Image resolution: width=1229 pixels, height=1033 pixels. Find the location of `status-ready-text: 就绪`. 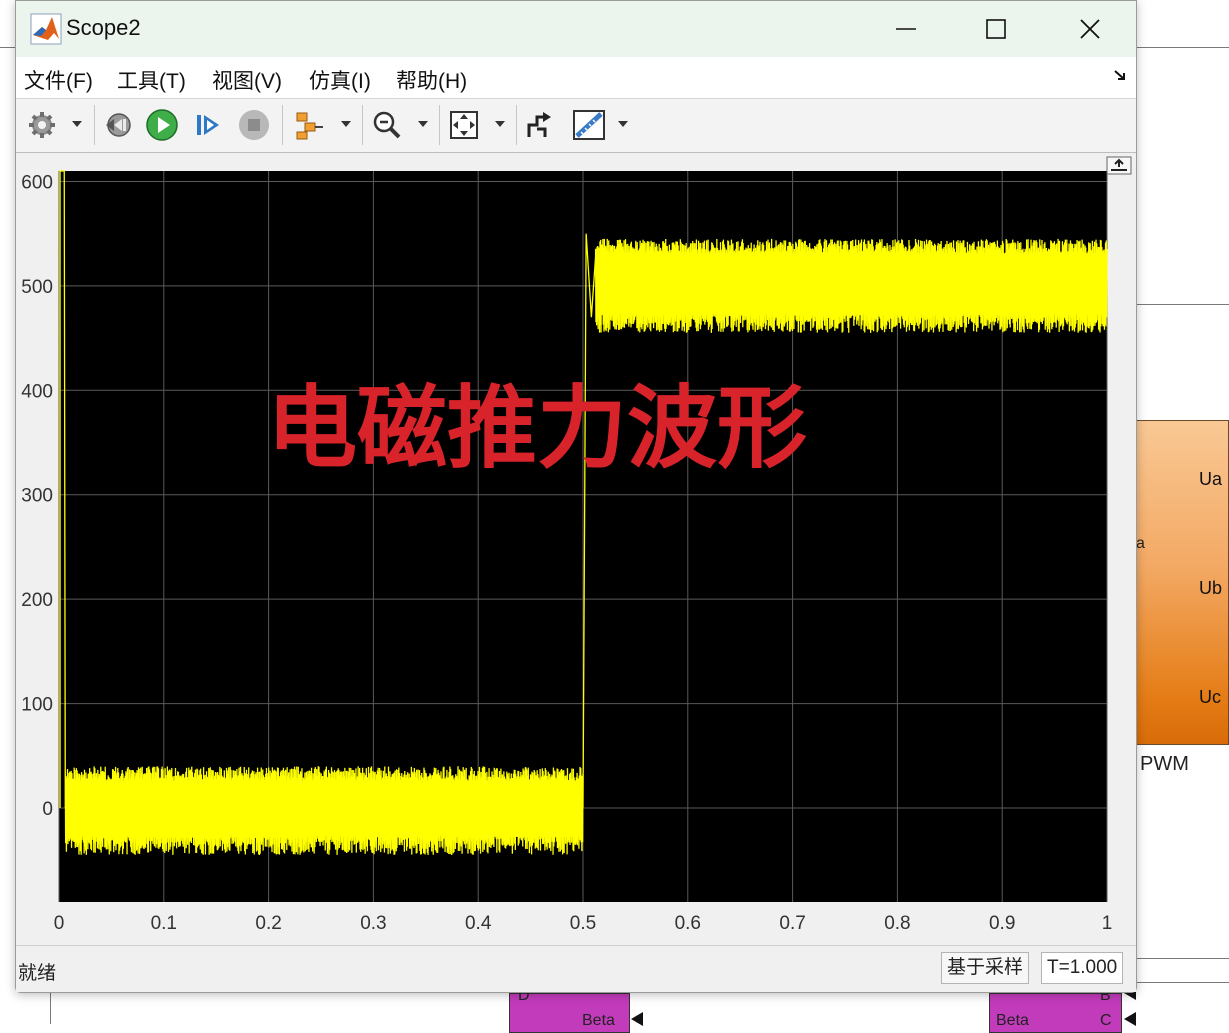

status-ready-text: 就绪 is located at coordinates (37, 973).